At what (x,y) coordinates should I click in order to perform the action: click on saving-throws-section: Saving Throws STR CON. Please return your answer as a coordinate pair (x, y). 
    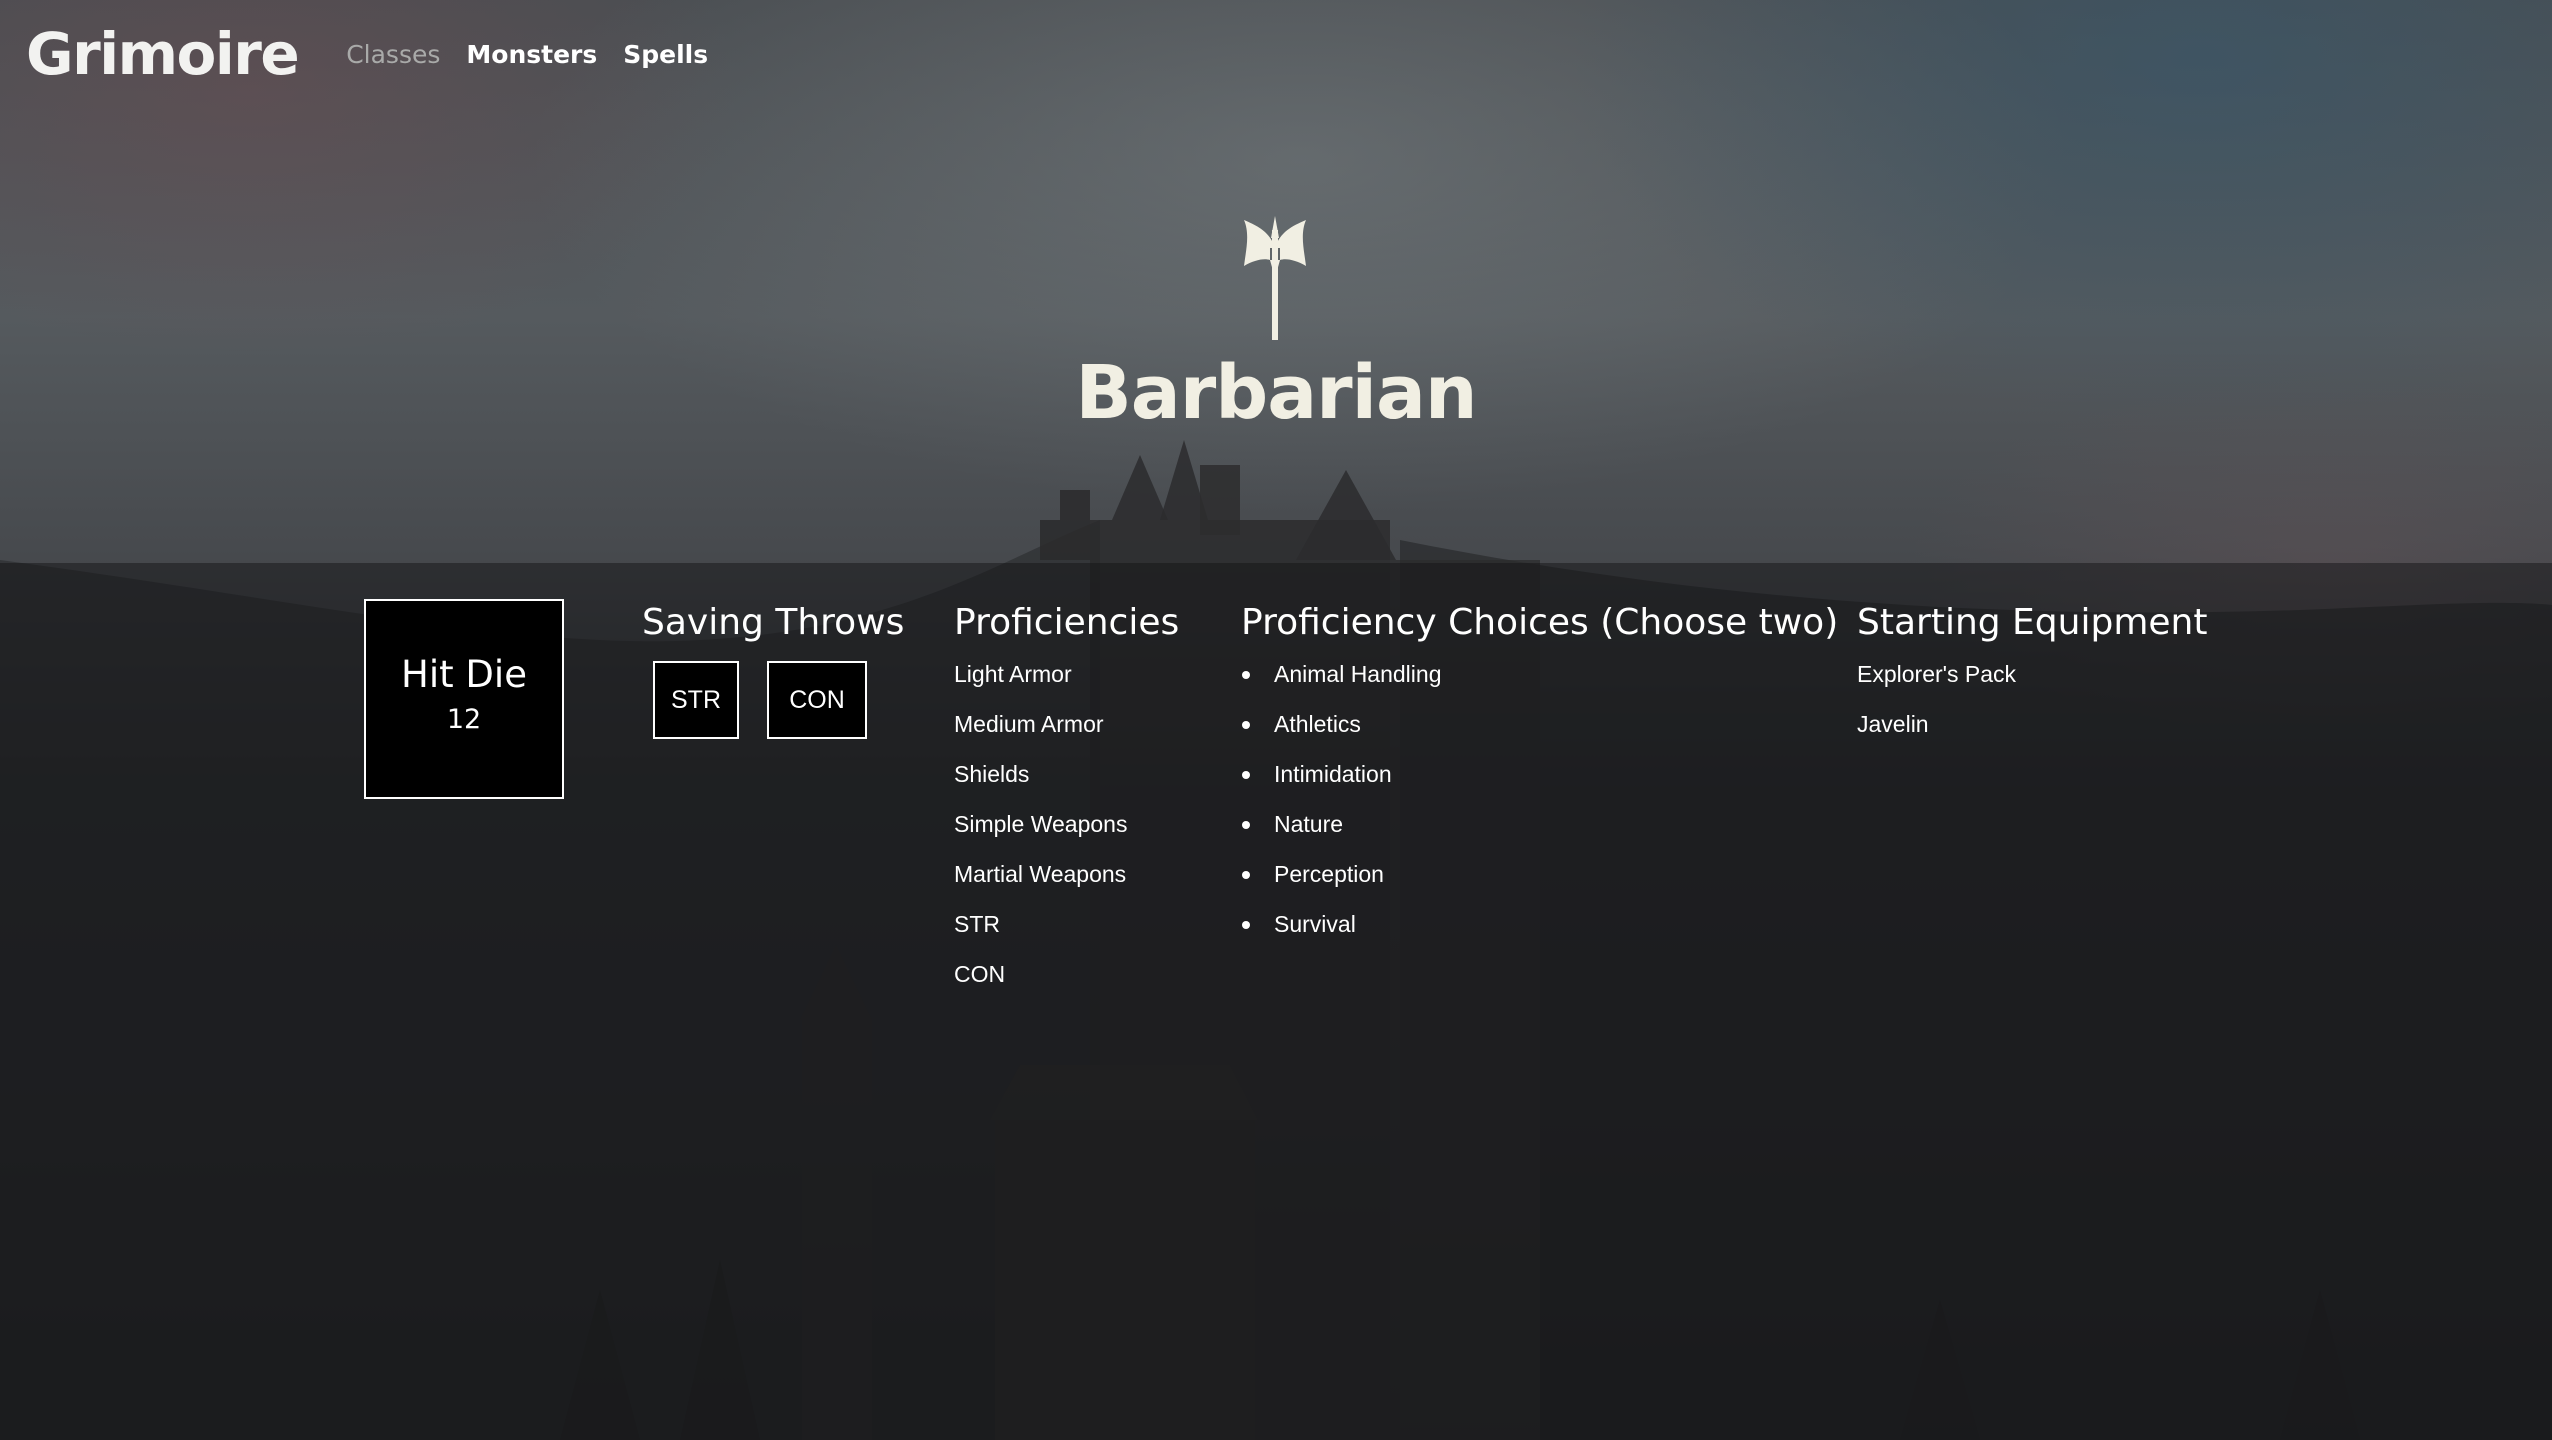
    Looking at the image, I should click on (773, 670).